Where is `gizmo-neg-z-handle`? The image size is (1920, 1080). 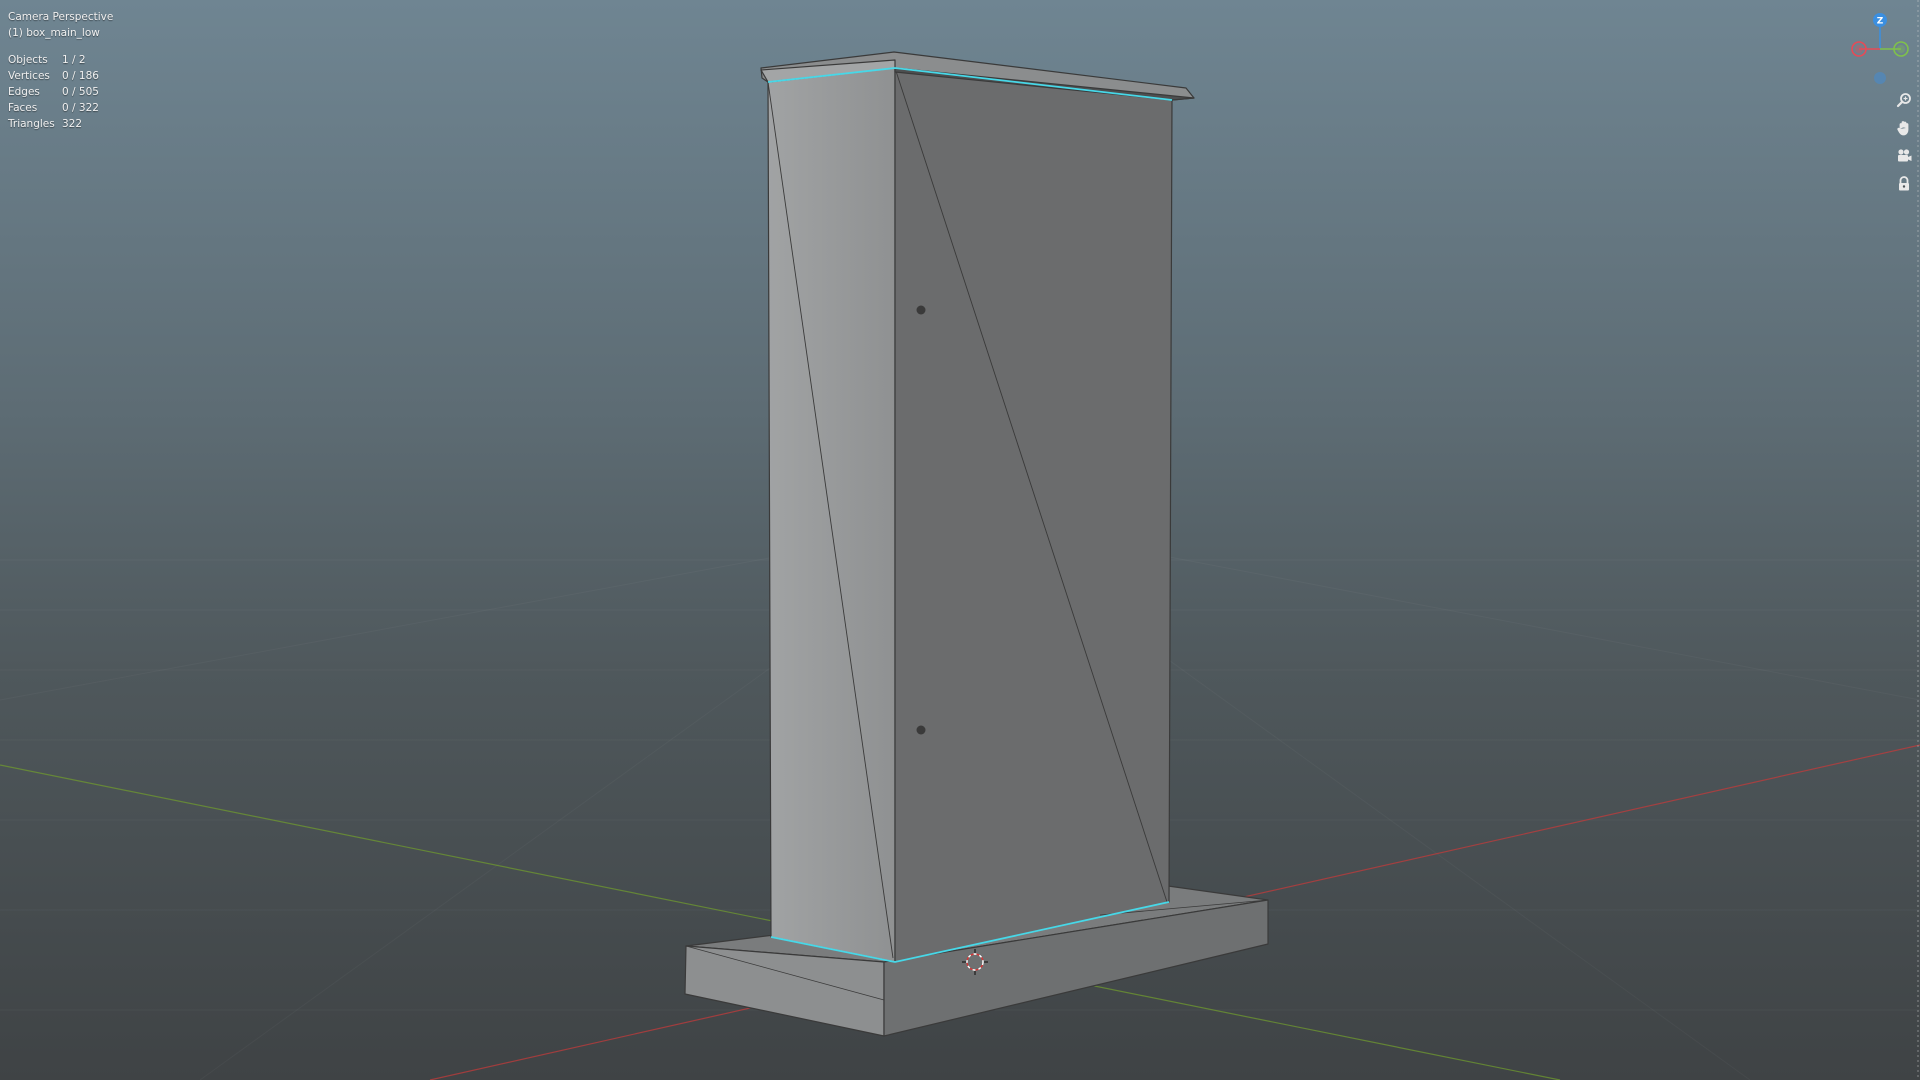 gizmo-neg-z-handle is located at coordinates (1880, 78).